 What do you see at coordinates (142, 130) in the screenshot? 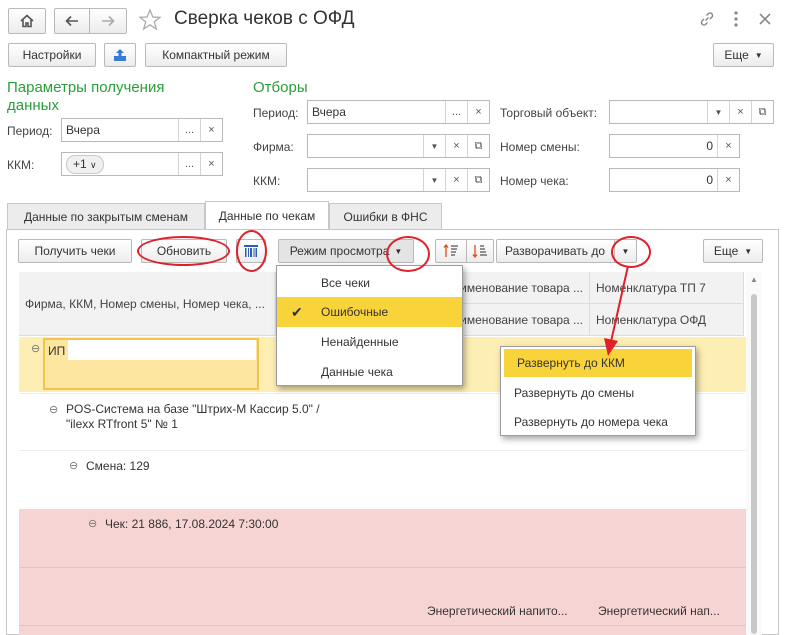
I see `params-period-field: Вчера ... ×` at bounding box center [142, 130].